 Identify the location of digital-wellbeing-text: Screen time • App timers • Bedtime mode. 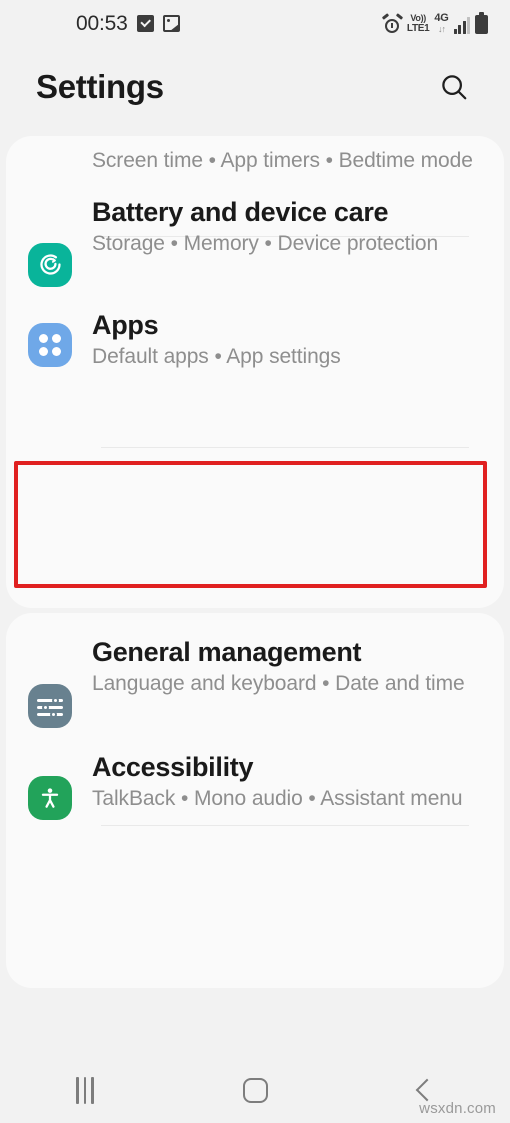
(288, 161).